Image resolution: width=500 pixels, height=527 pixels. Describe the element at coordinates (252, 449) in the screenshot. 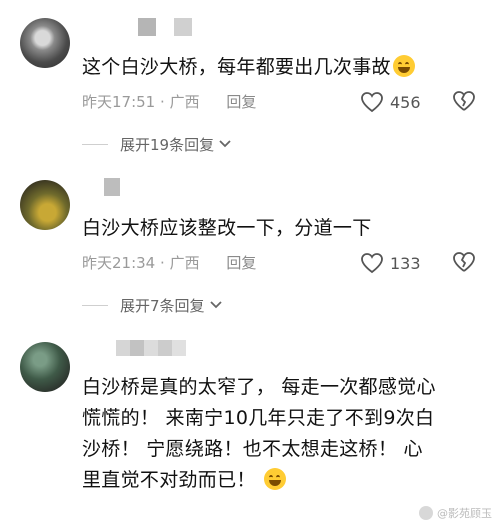

I see `comment-line-3: 沙桥！ 宁愿绕路！也不太想走这桥！ 心` at that location.